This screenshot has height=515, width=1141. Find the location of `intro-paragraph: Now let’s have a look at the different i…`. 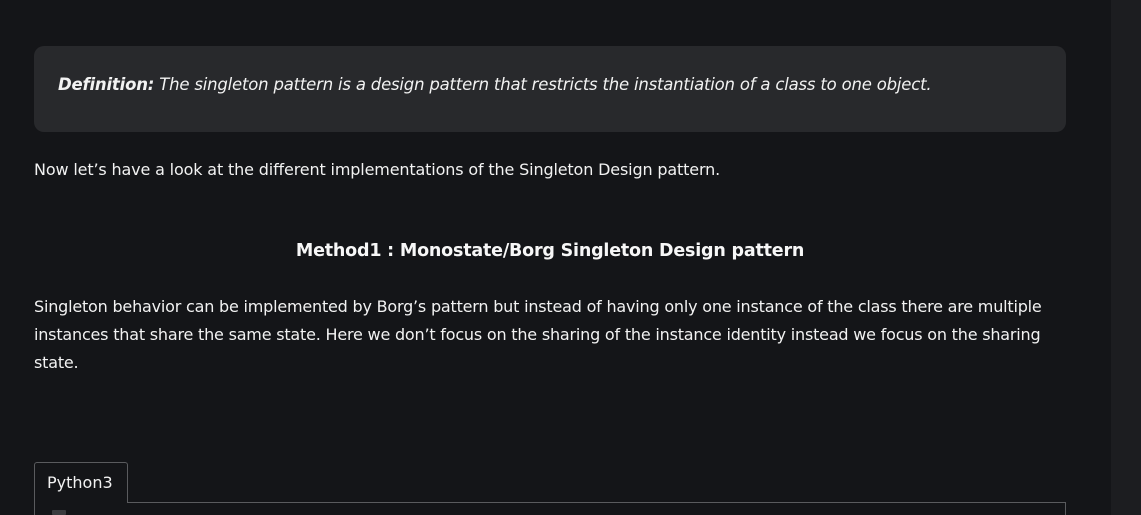

intro-paragraph: Now let’s have a look at the different i… is located at coordinates (377, 169).